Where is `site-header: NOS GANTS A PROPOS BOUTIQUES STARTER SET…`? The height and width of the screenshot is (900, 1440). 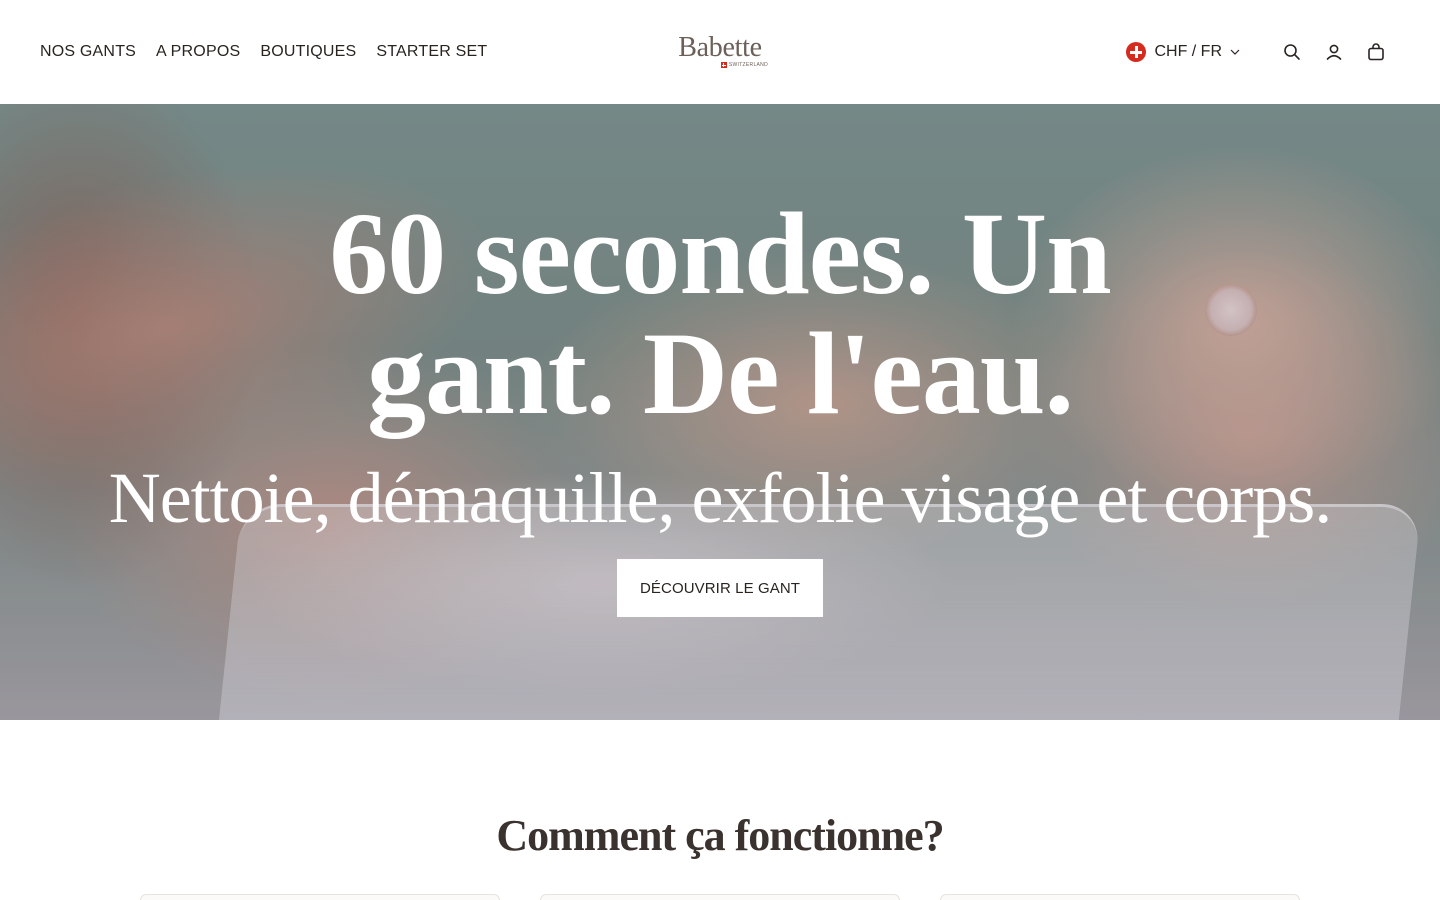
site-header: NOS GANTS A PROPOS BOUTIQUES STARTER SET… is located at coordinates (720, 52).